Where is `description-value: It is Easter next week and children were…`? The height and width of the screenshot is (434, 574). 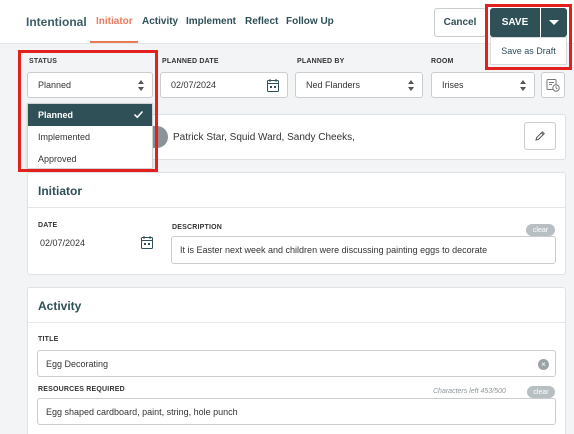
description-value: It is Easter next week and children were… is located at coordinates (334, 250).